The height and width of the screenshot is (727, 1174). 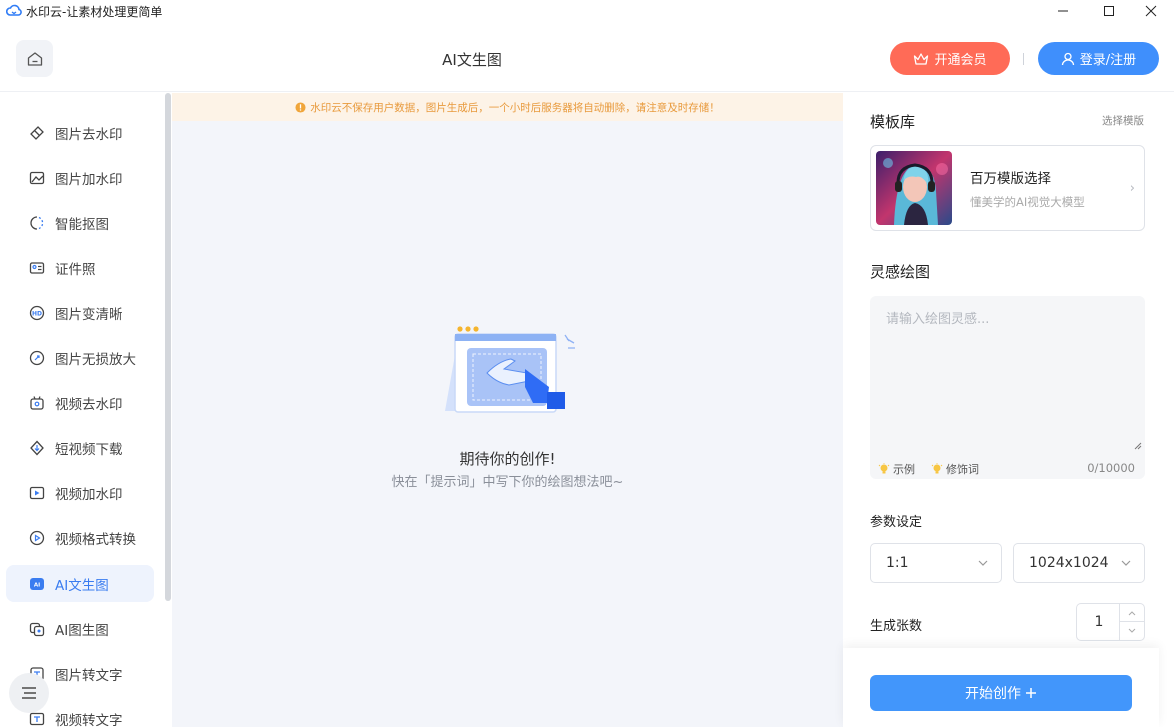 What do you see at coordinates (89, 675) in the screenshot?
I see `sidebar-item-label: 图片转文字` at bounding box center [89, 675].